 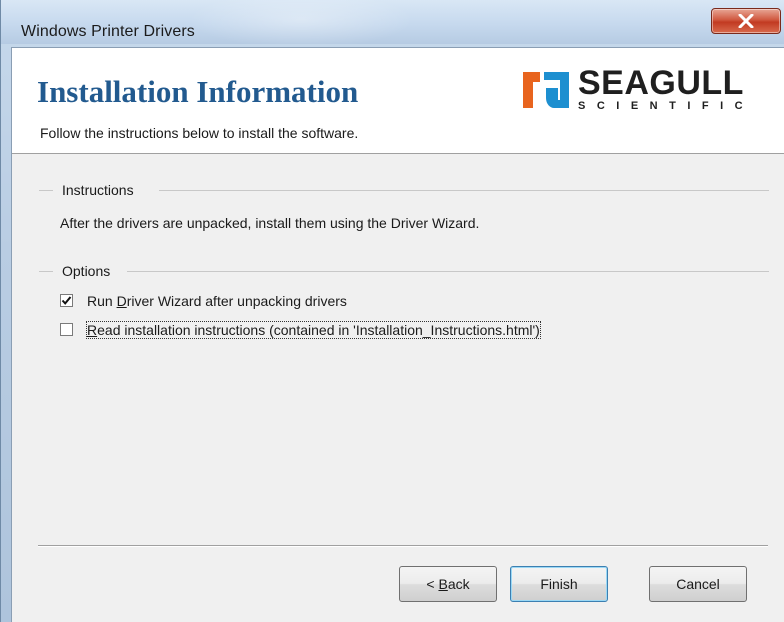 What do you see at coordinates (546, 90) in the screenshot?
I see `seagull-logo-icon` at bounding box center [546, 90].